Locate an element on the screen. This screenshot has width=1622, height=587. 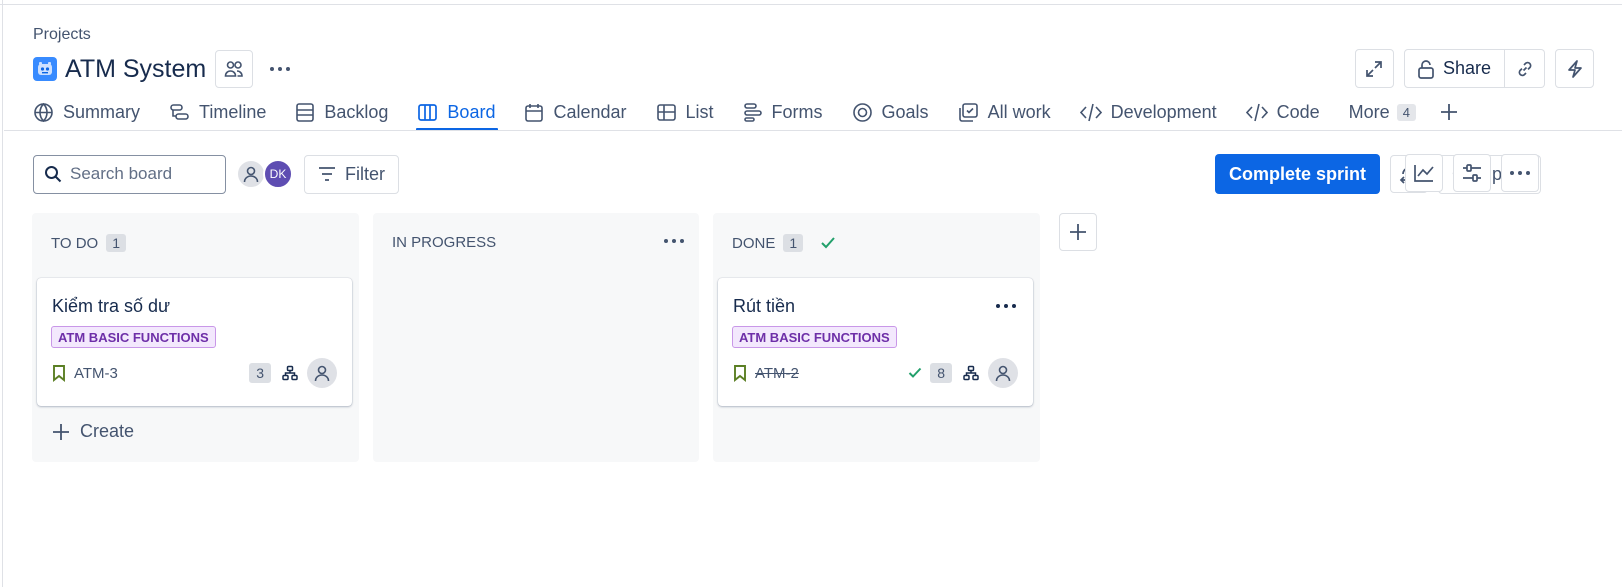
globe-icon is located at coordinates (43, 112).